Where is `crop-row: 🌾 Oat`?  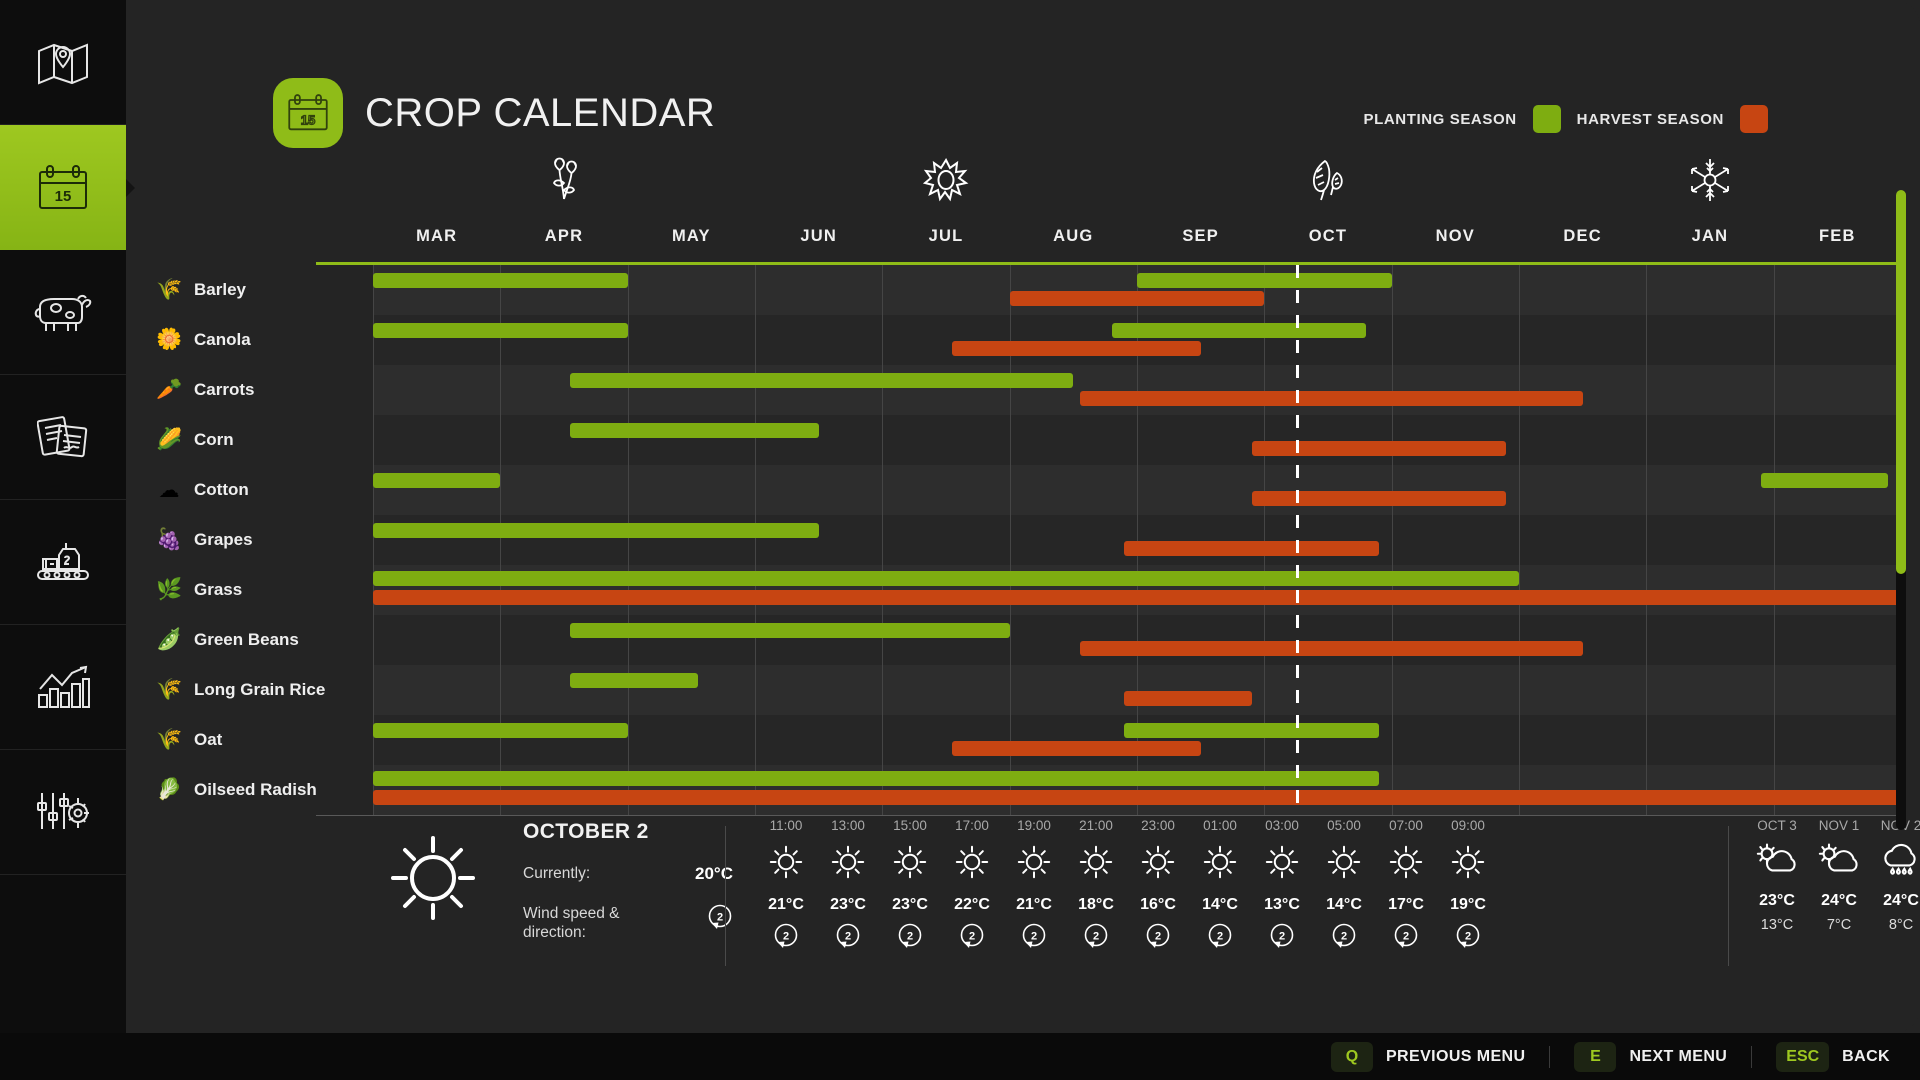 crop-row: 🌾 Oat is located at coordinates (1029, 740).